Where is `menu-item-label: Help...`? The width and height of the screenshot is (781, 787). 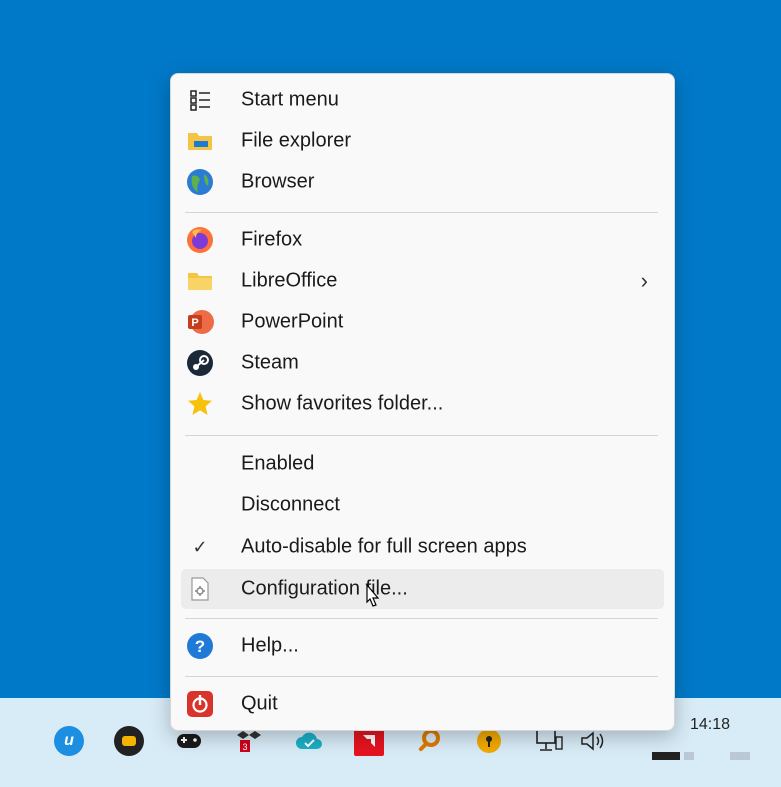 menu-item-label: Help... is located at coordinates (270, 645).